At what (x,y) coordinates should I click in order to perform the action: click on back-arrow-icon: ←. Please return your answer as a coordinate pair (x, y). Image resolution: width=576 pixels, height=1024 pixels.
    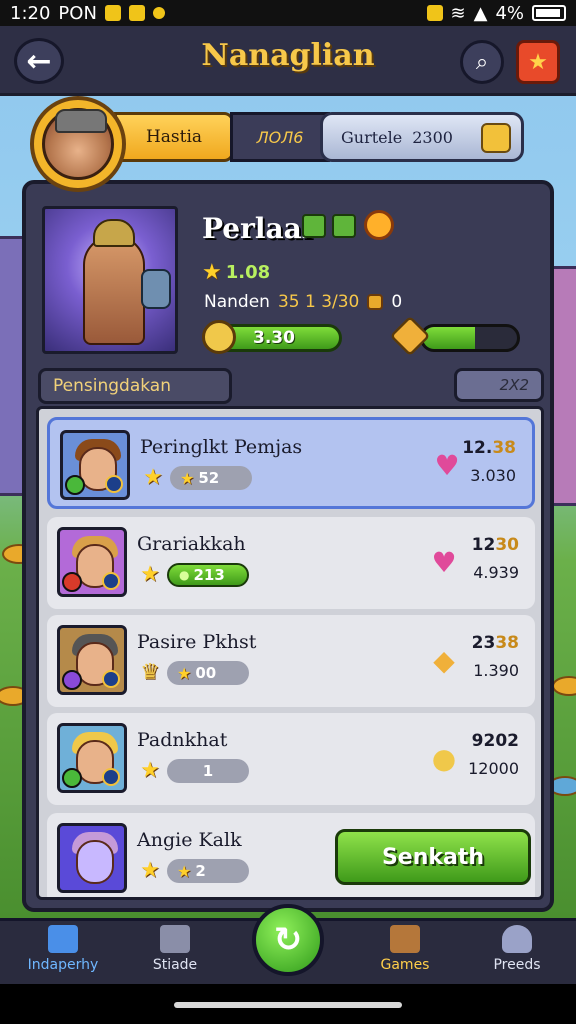
    Looking at the image, I should click on (39, 61).